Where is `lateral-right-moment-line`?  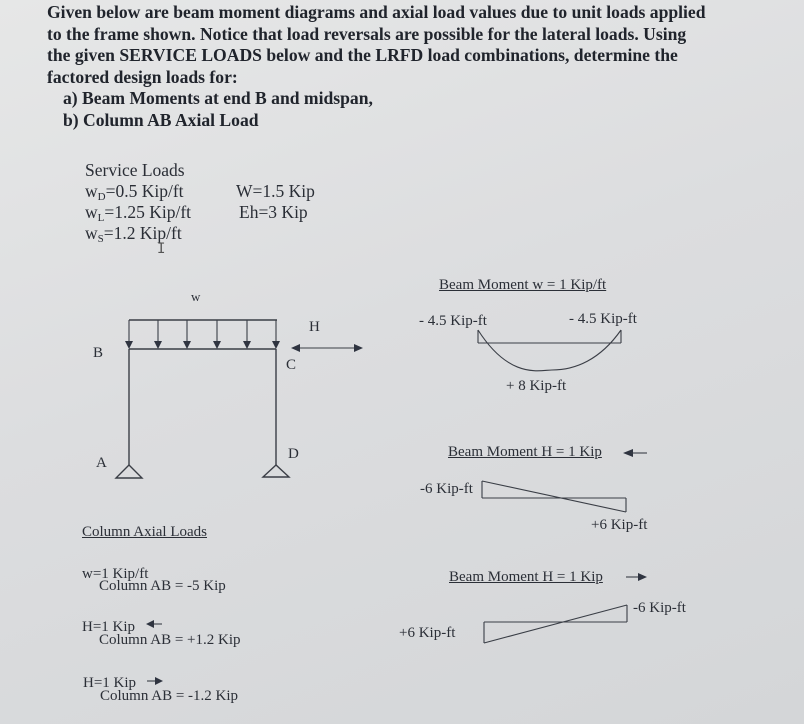
lateral-right-moment-line is located at coordinates (555, 624).